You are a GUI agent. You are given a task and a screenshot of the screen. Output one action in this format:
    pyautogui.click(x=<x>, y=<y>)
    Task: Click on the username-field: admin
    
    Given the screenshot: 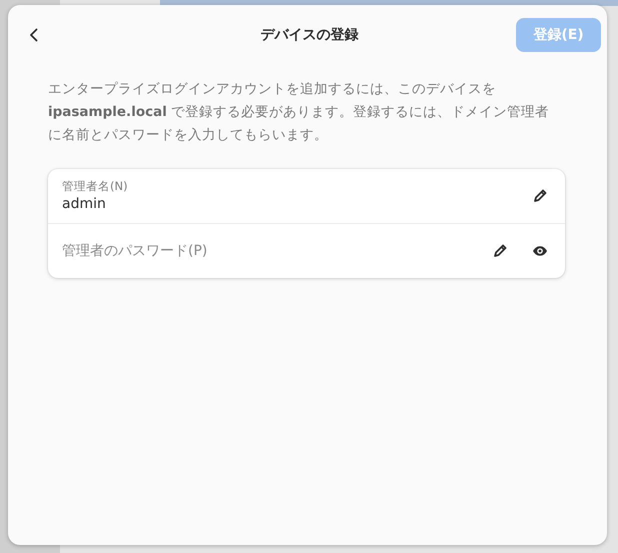 What is the action you would take?
    pyautogui.click(x=287, y=204)
    